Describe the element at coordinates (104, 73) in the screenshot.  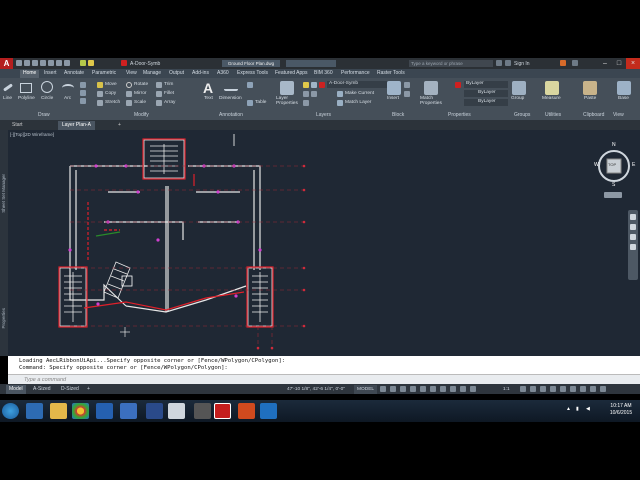
I see `tab-parametric: Parametric` at that location.